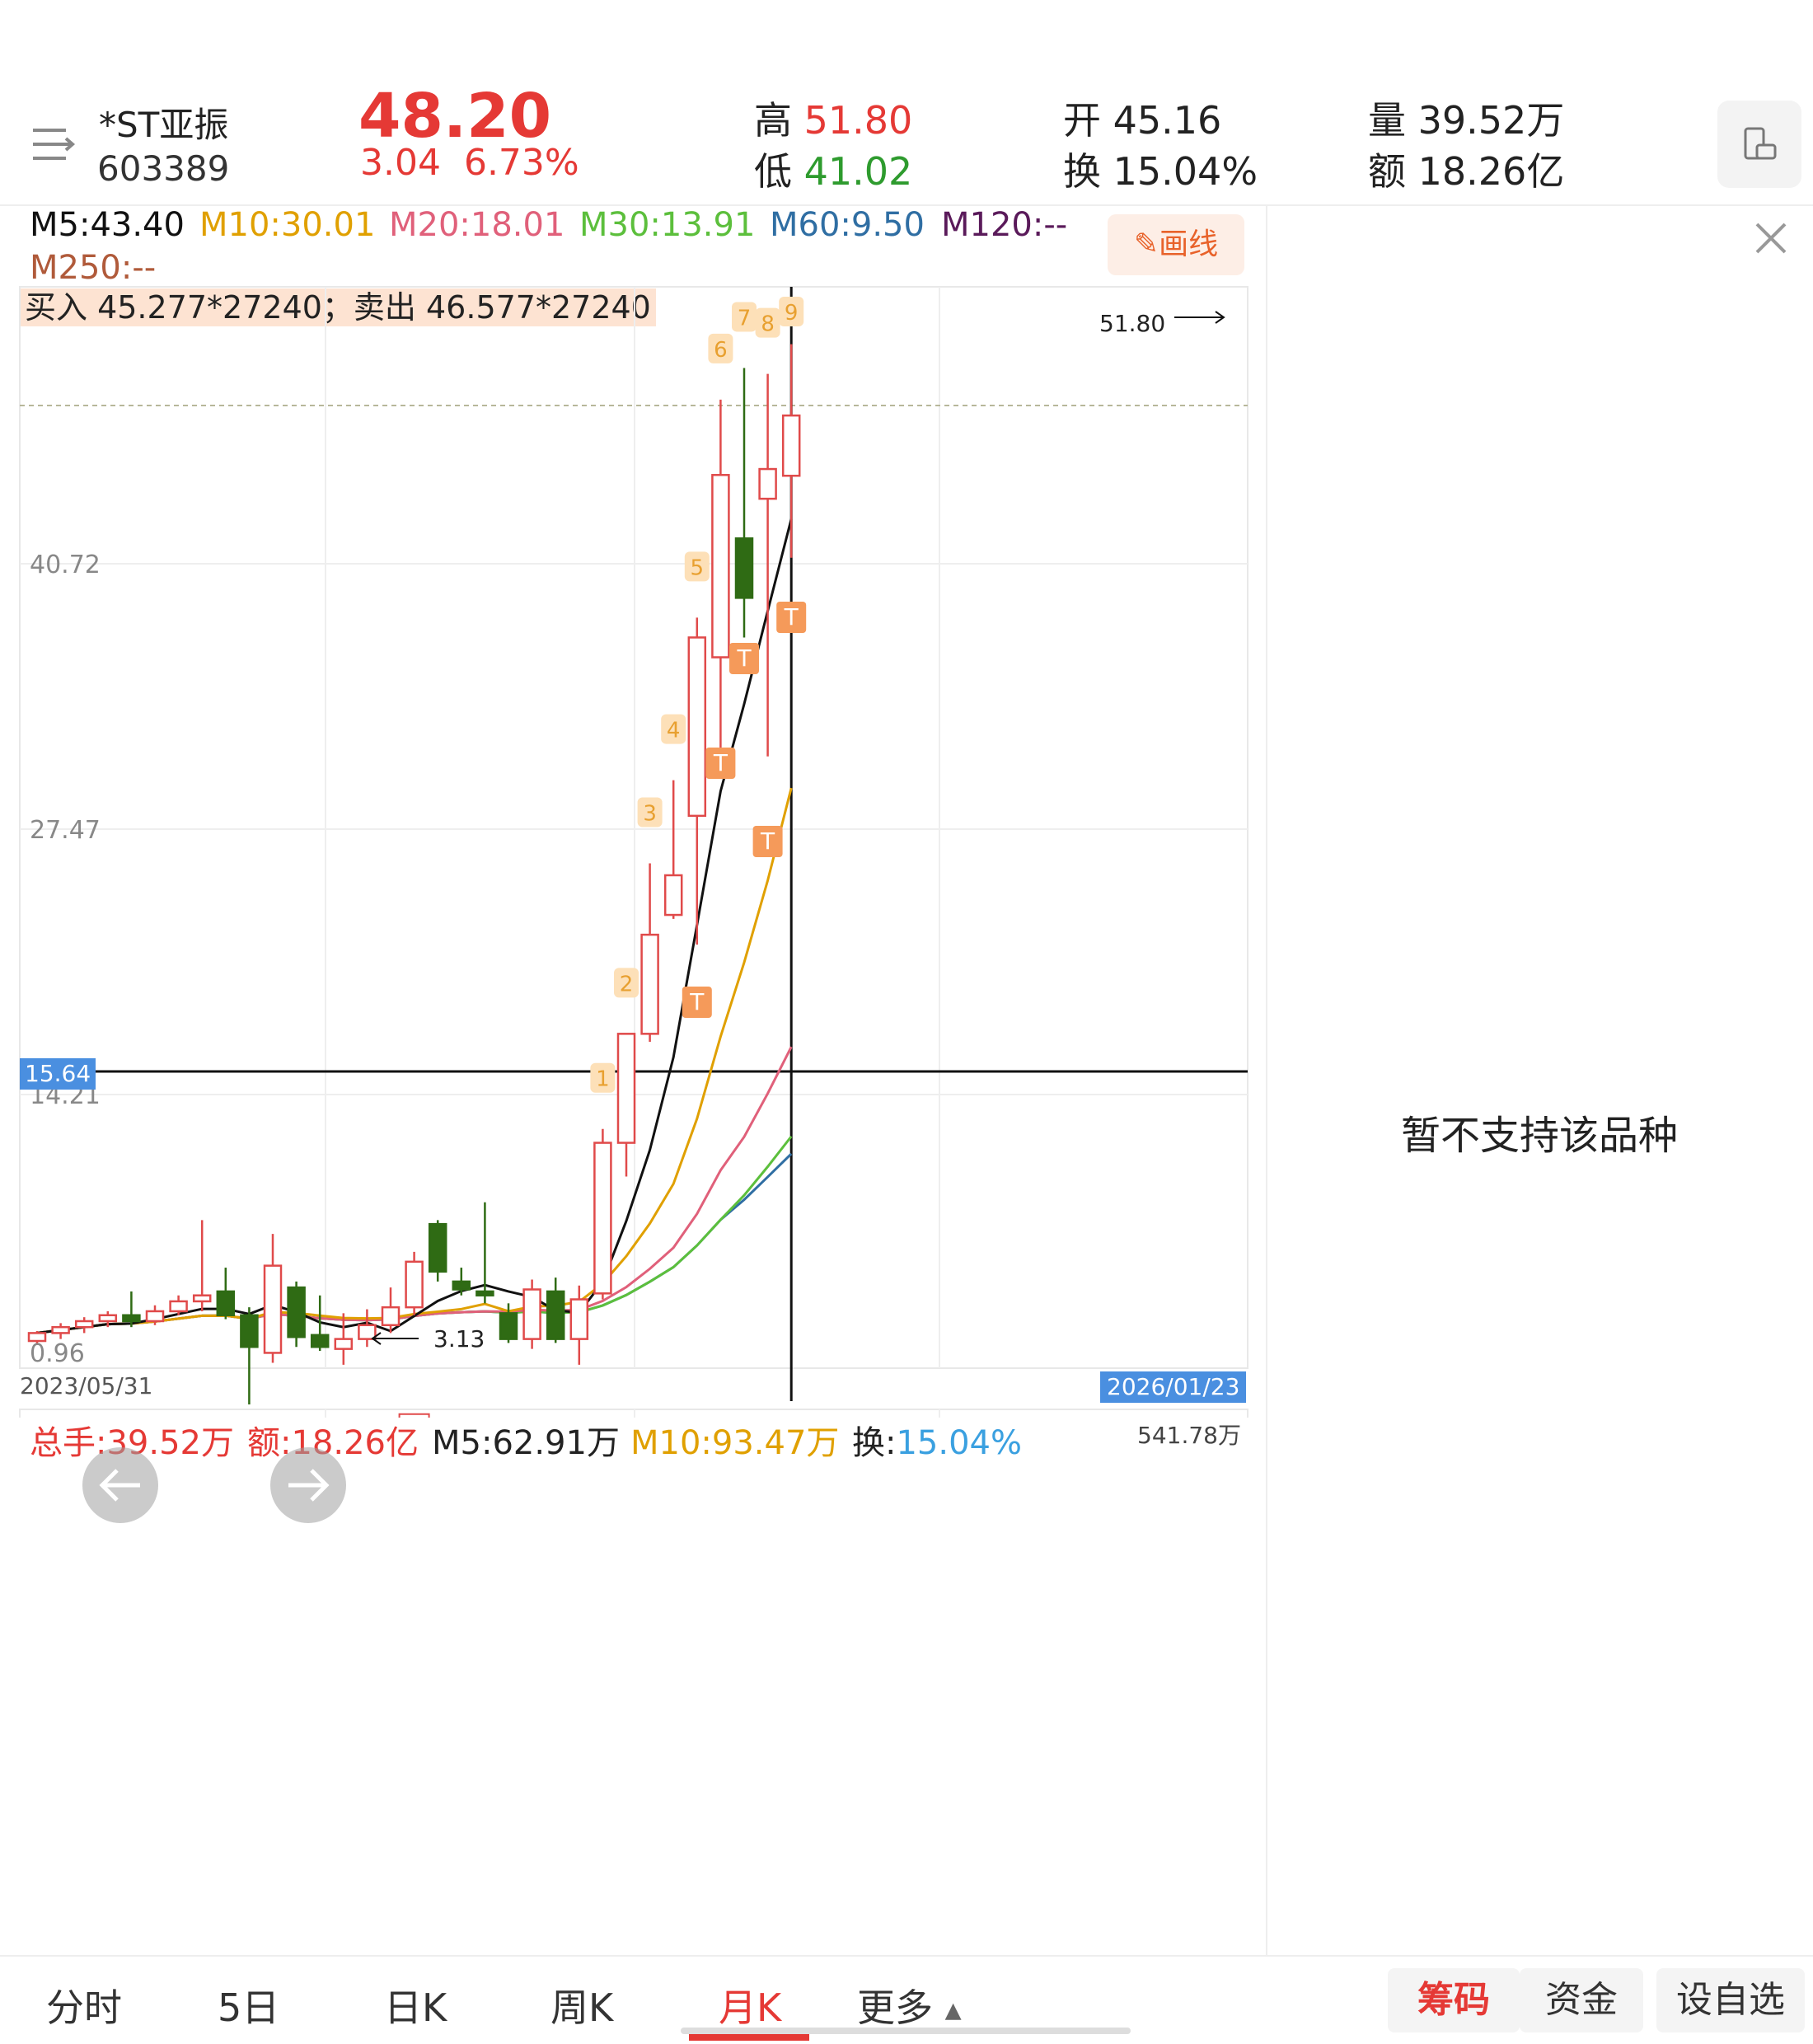 The width and height of the screenshot is (1813, 2044). I want to click on bottom-divider, so click(906, 1956).